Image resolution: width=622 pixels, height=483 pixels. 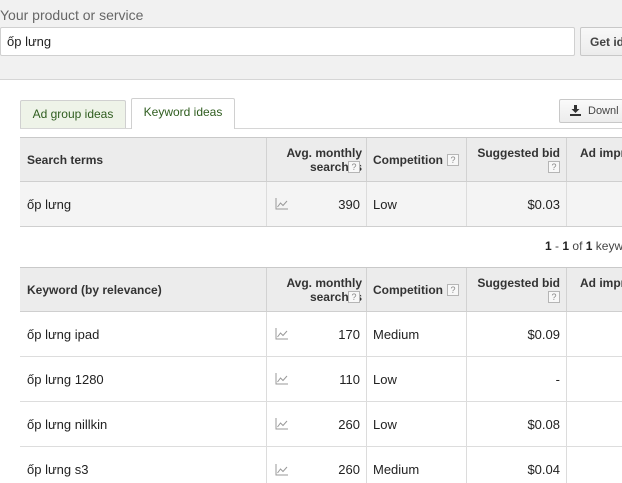 I want to click on pager-end: 1, so click(x=566, y=246).